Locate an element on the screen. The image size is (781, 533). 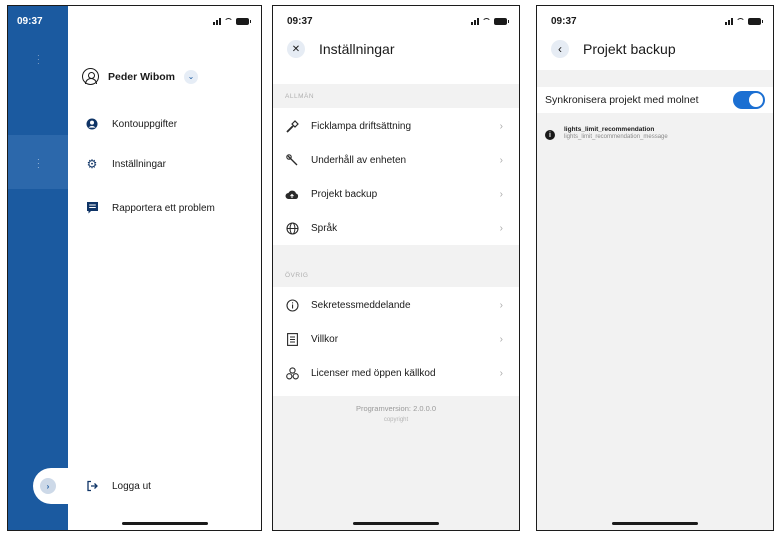
cloud-upload-icon is located at coordinates (292, 194).